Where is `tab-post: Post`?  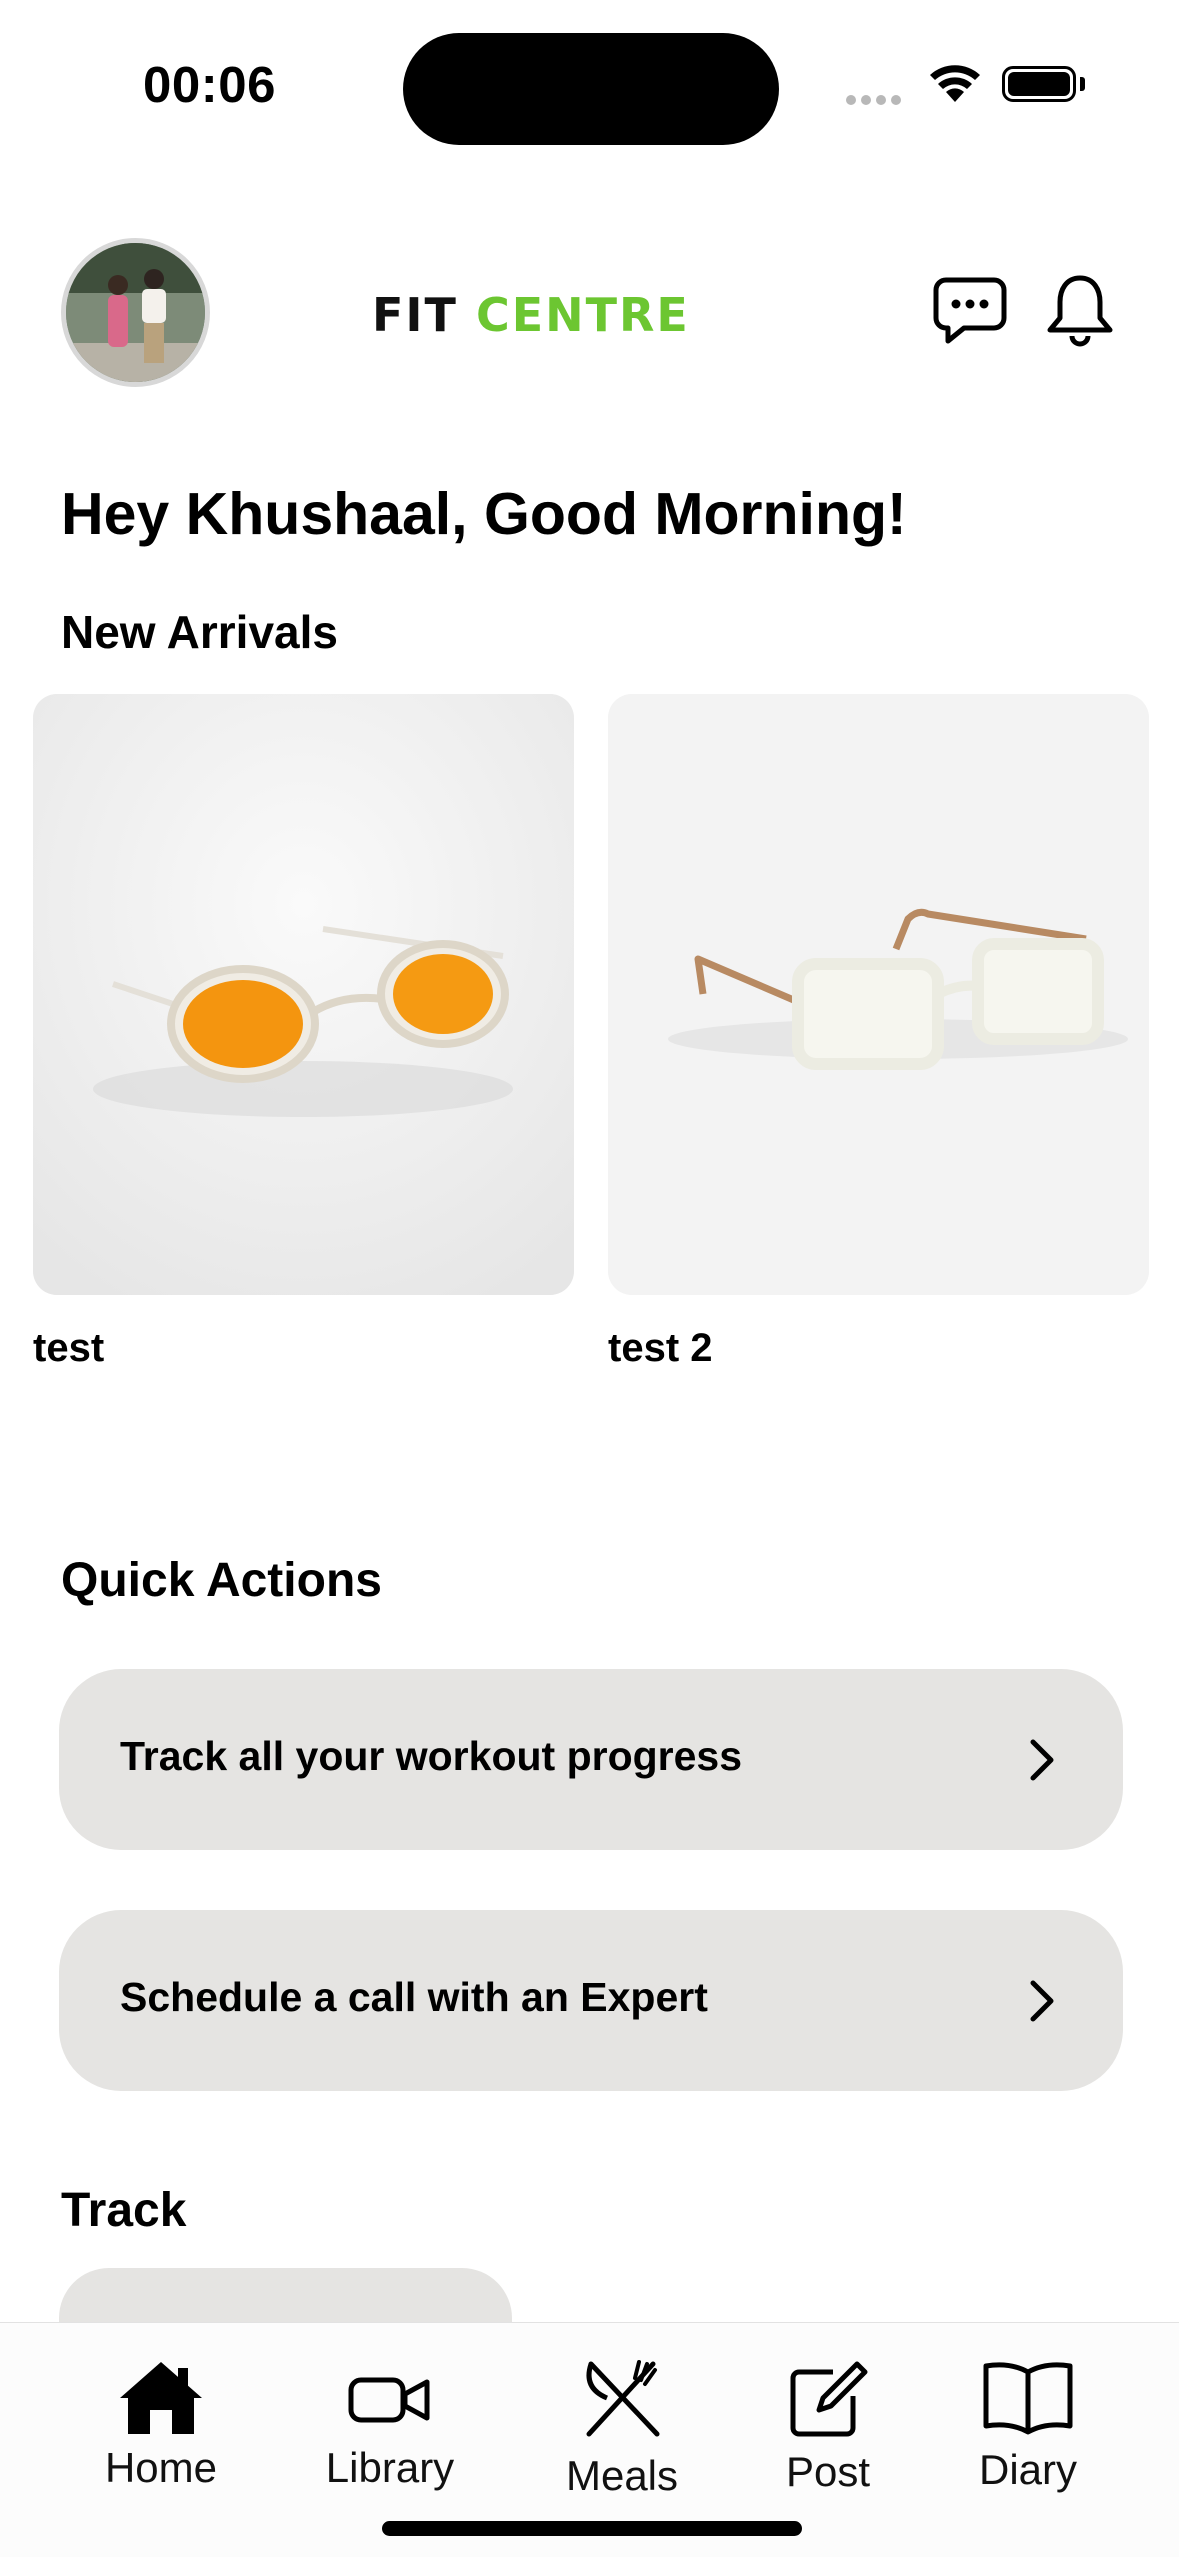
tab-post: Post is located at coordinates (828, 2427).